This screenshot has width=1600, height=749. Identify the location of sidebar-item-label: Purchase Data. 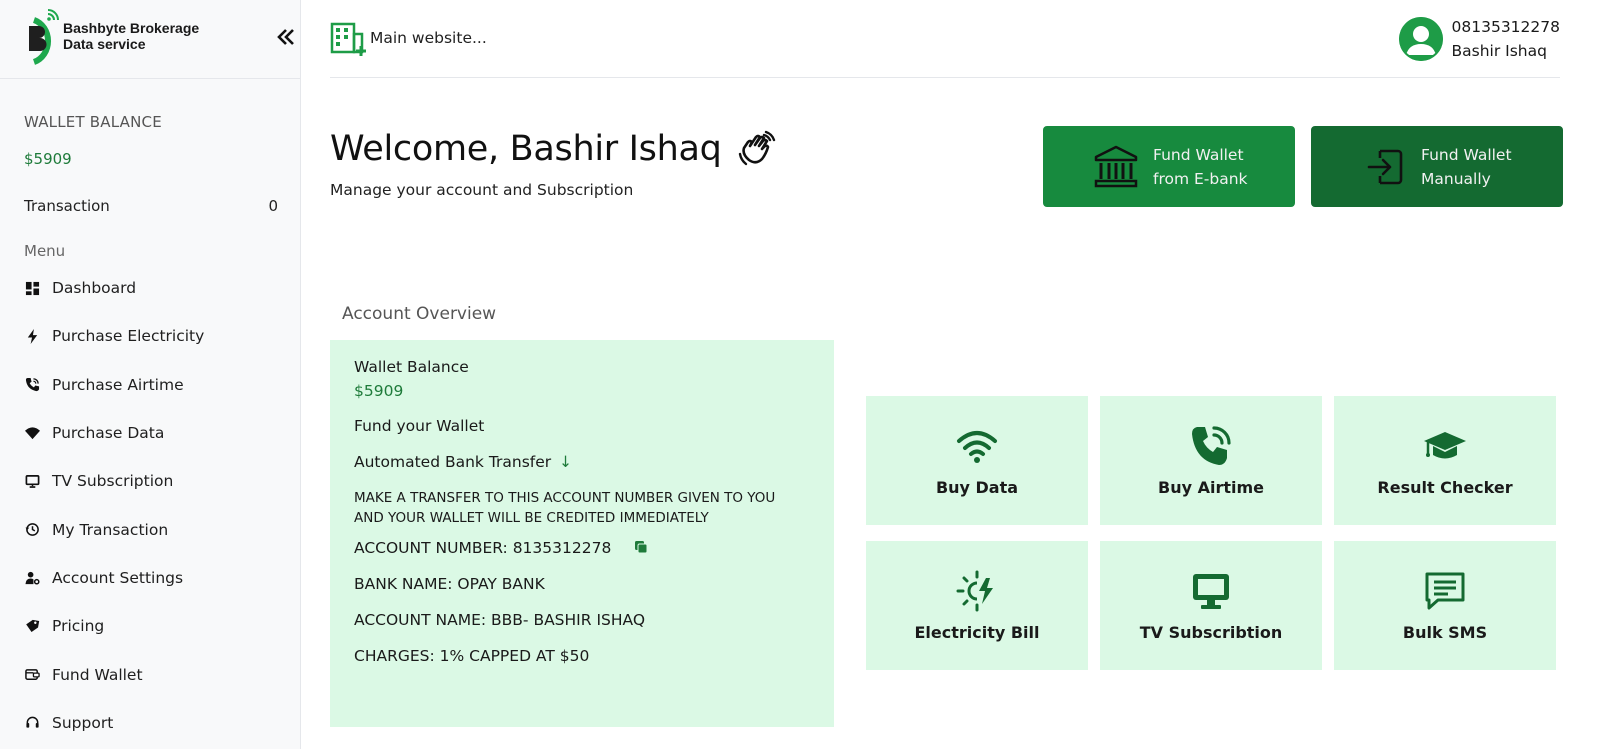
(108, 433).